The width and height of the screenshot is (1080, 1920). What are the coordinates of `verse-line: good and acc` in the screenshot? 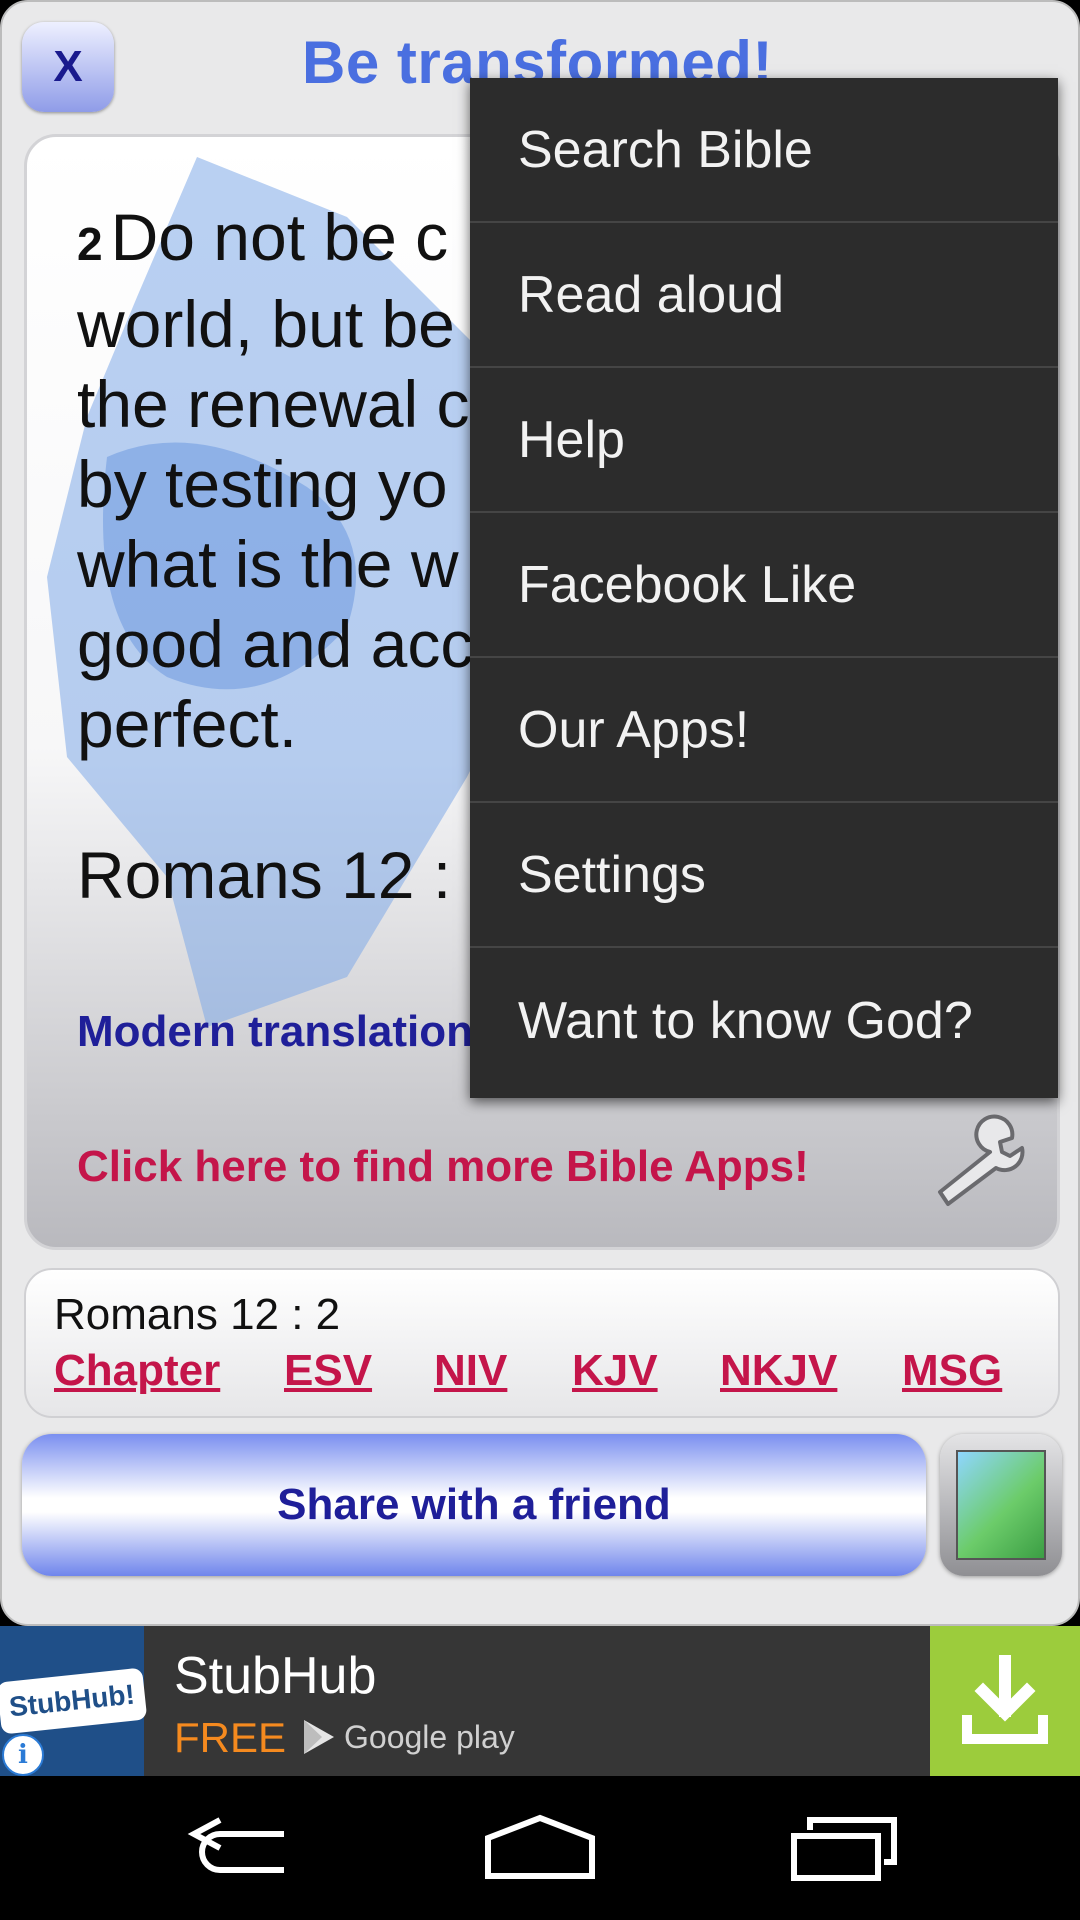 It's located at (275, 644).